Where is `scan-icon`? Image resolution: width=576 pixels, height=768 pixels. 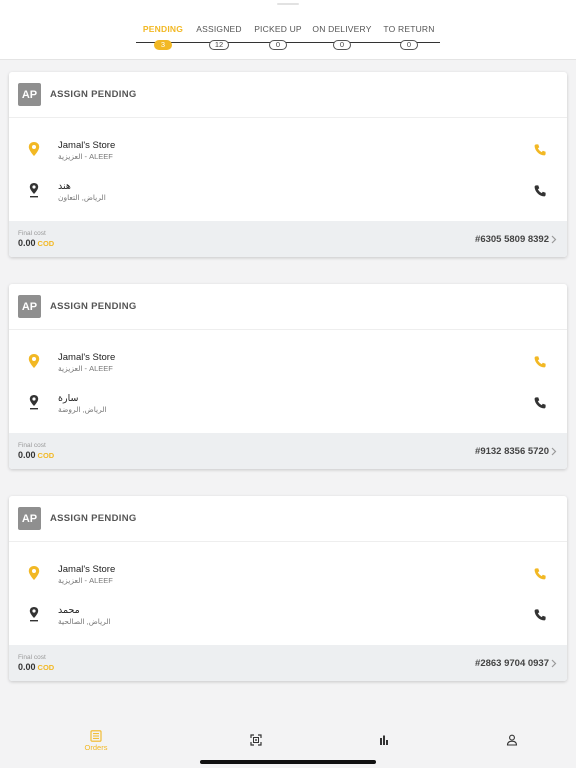
scan-icon is located at coordinates (256, 740).